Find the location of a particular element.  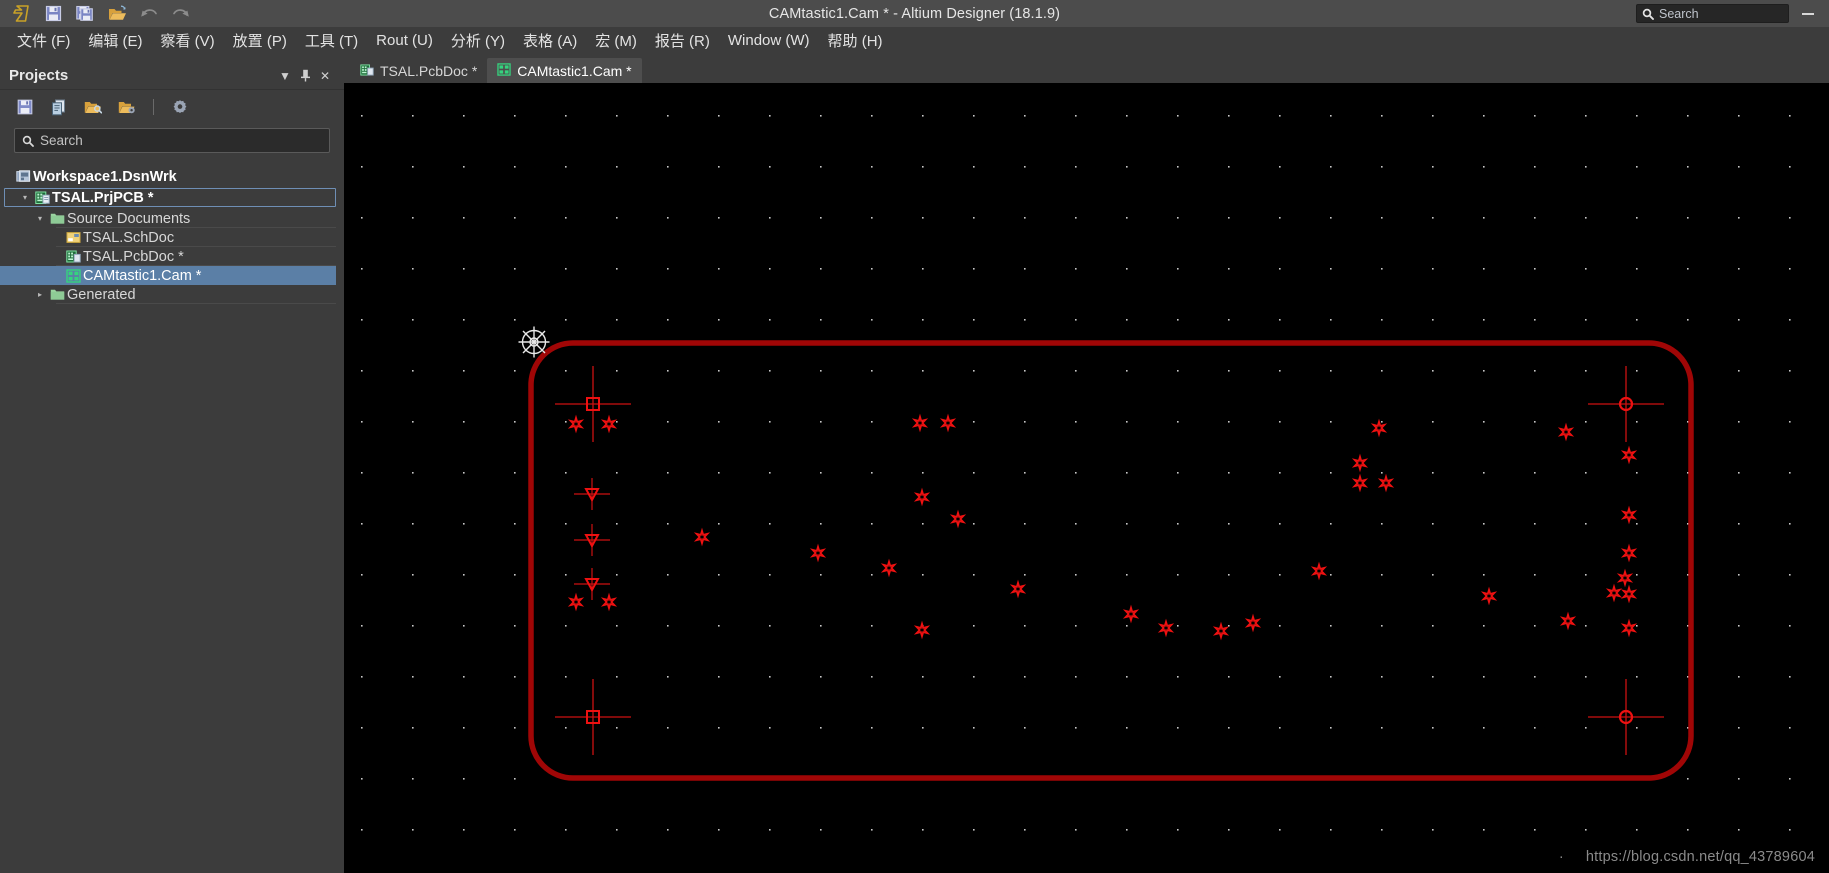

watermark: · https://blog.csdn.net/qq_43789604 is located at coordinates (1687, 857).